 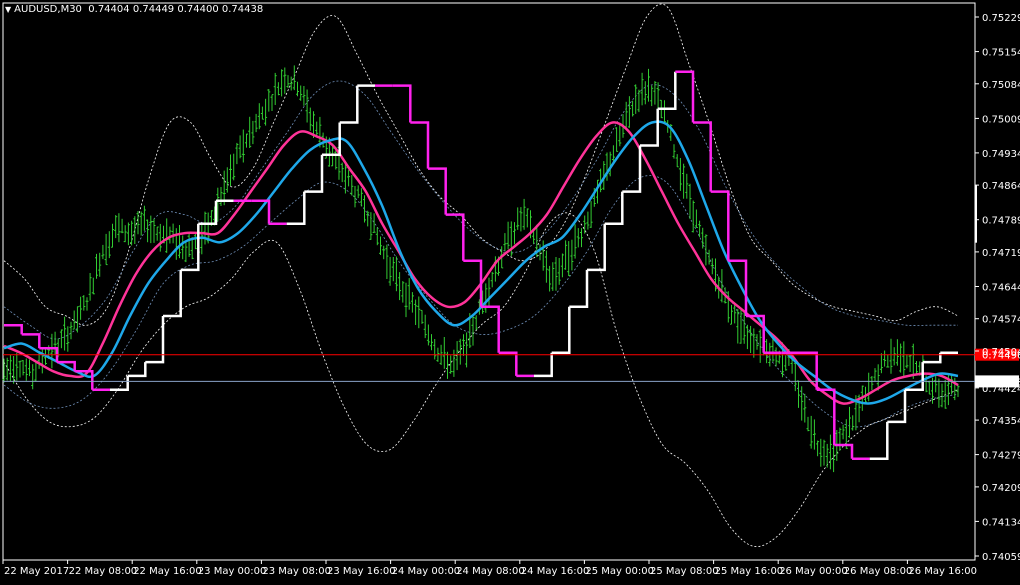 I want to click on x-axis-tick-label: 23 May 00:00, so click(x=232, y=571).